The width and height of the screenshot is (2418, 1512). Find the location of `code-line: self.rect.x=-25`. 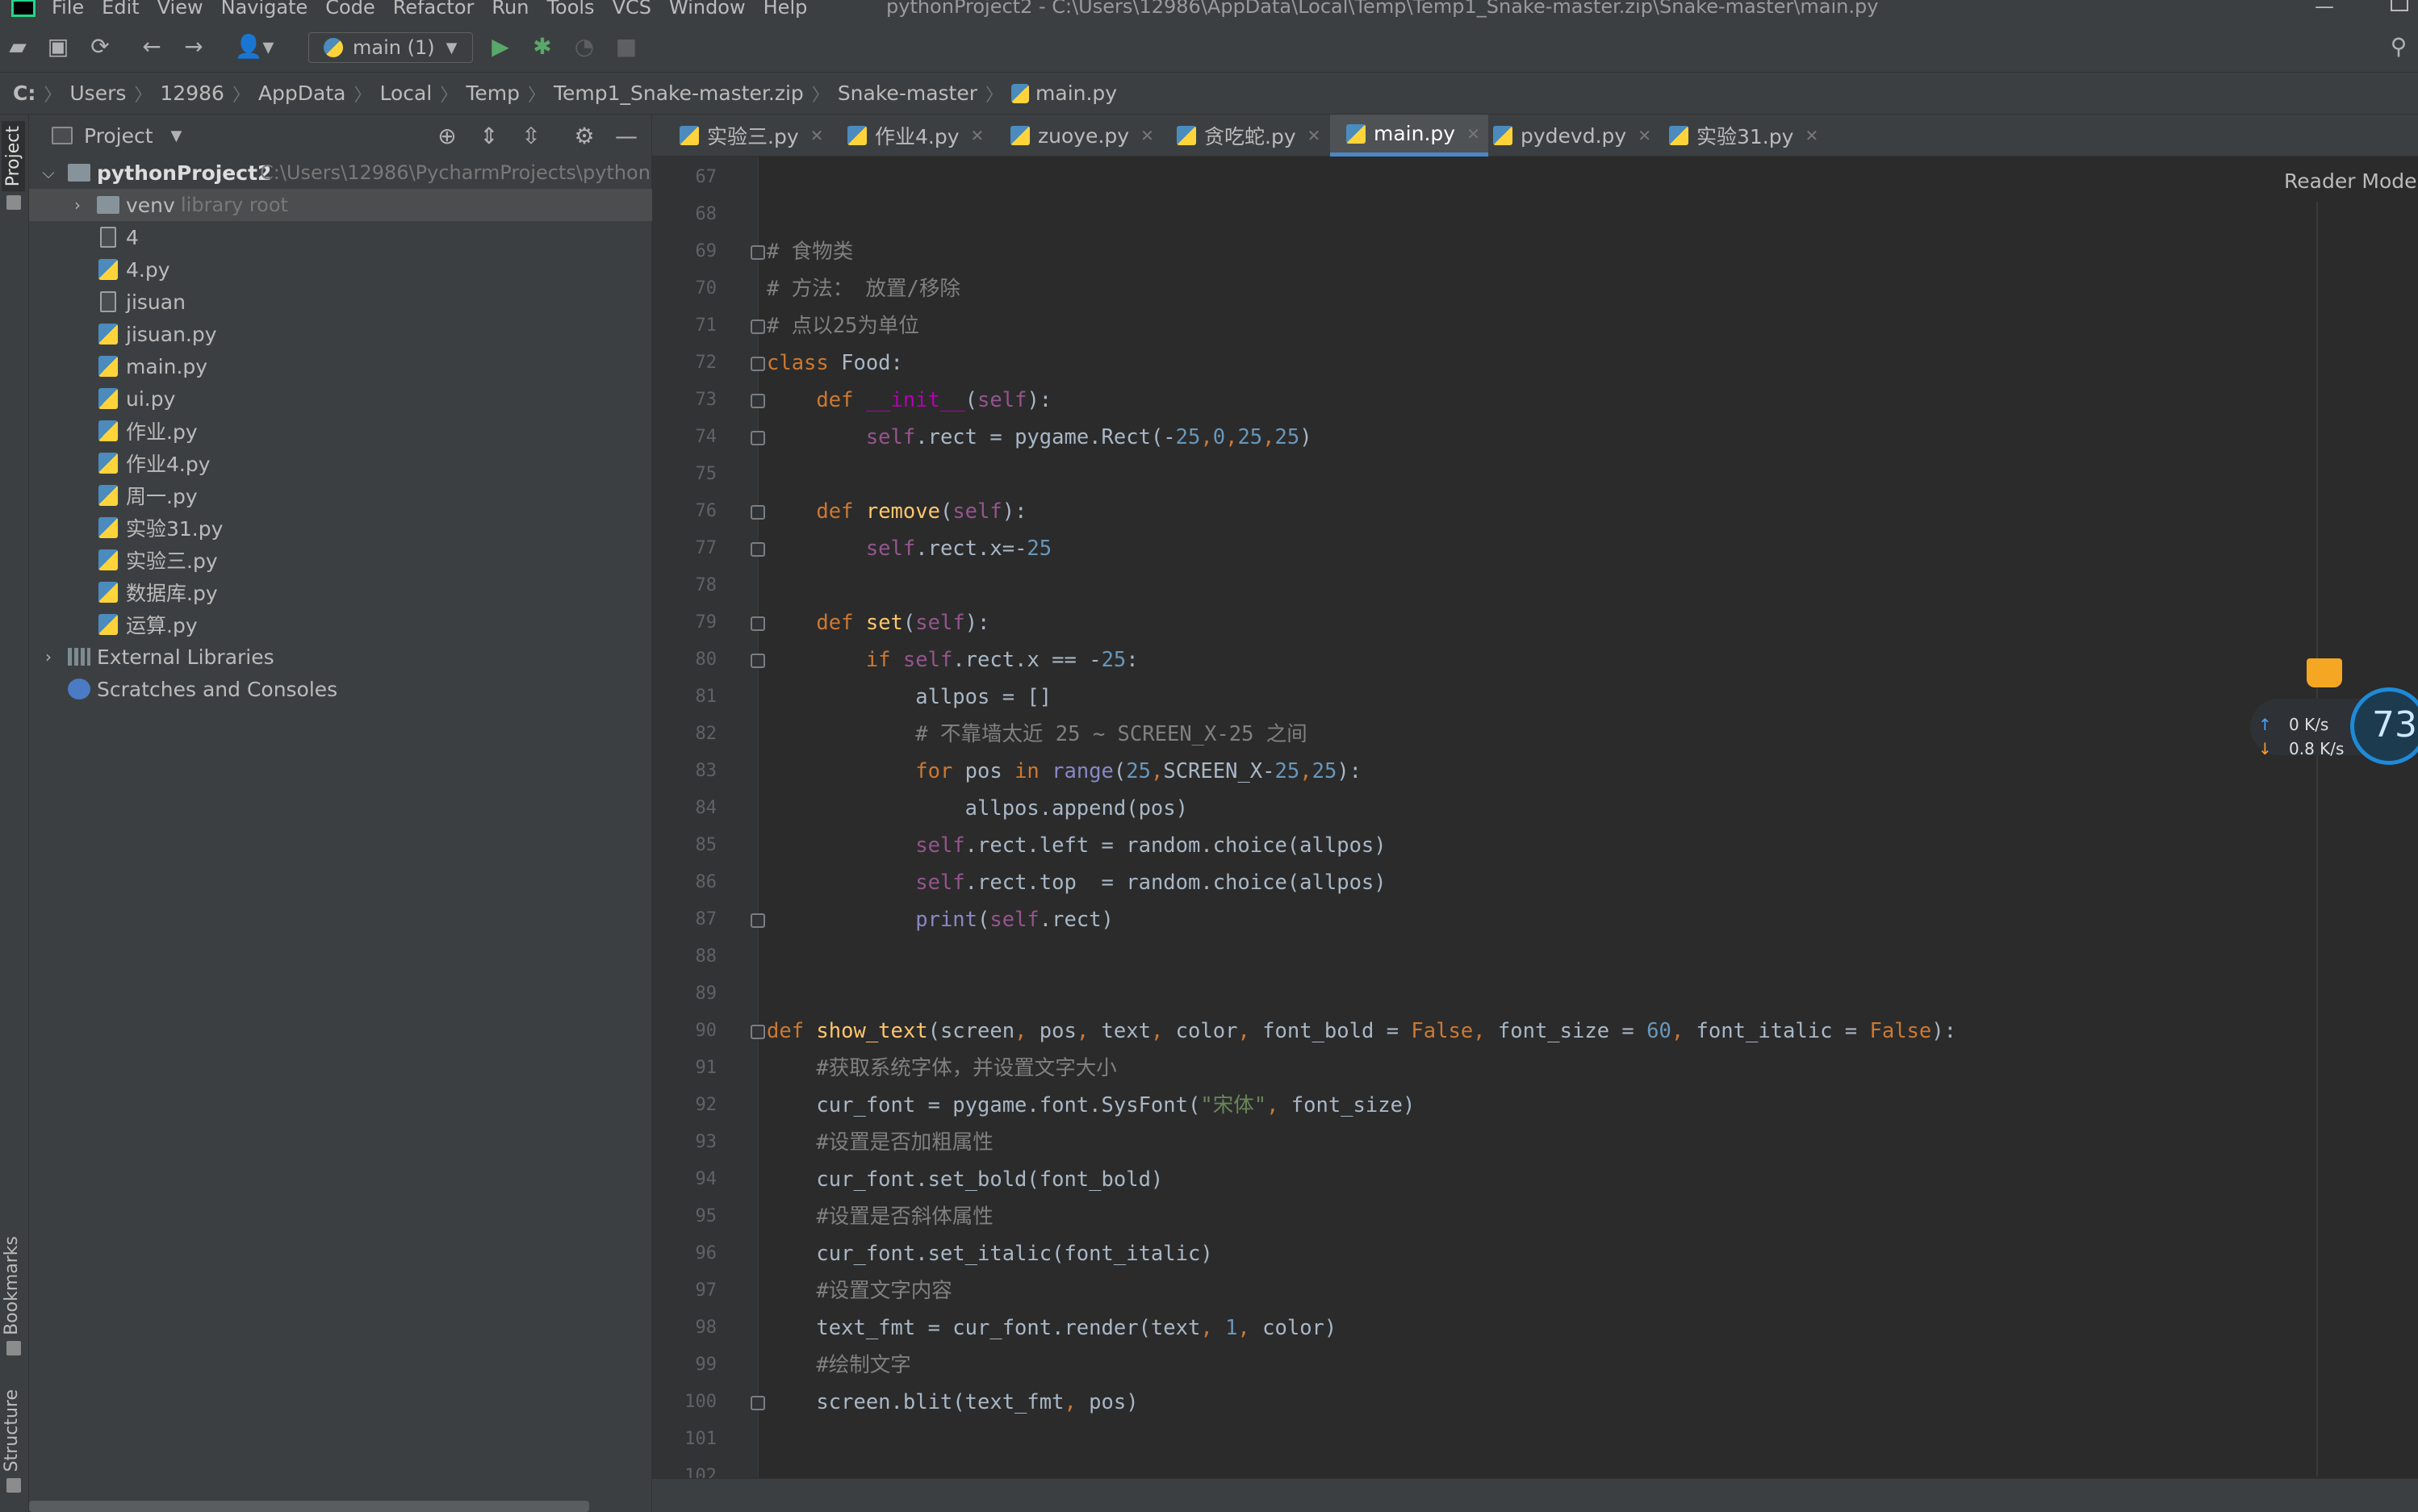

code-line: self.rect.x=-25 is located at coordinates (909, 548).